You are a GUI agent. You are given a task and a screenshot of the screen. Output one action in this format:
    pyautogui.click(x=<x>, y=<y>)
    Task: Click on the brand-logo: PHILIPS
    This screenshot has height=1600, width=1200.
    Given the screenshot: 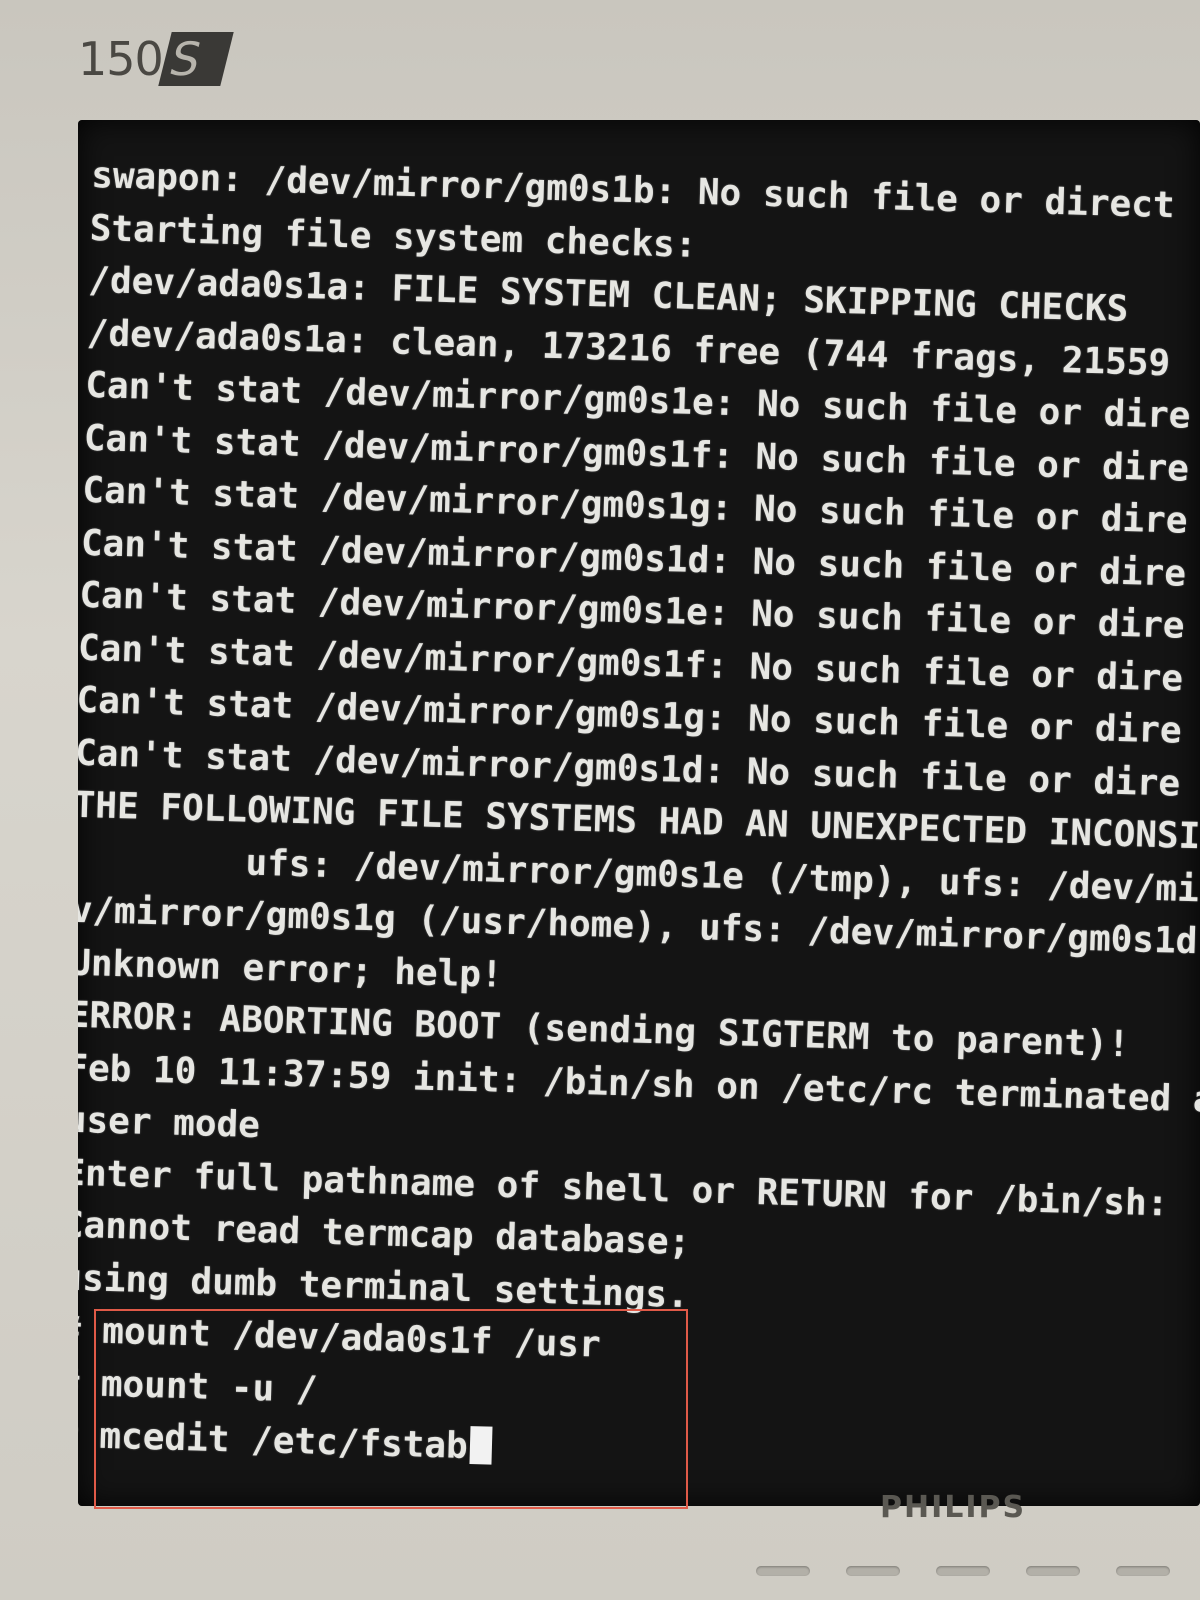 What is the action you would take?
    pyautogui.click(x=953, y=1507)
    